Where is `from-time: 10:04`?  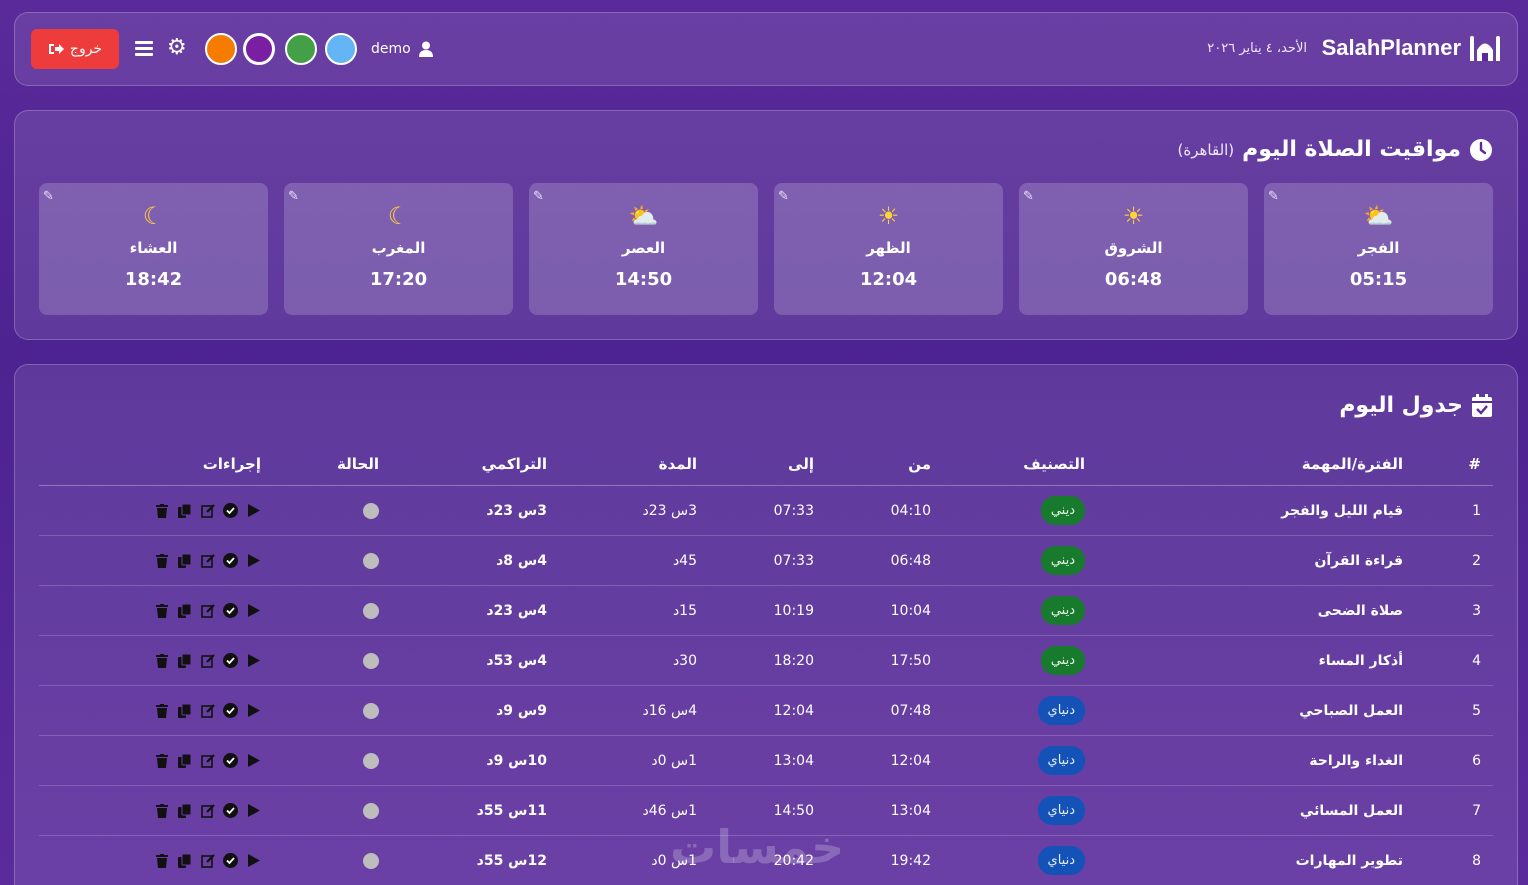 from-time: 10:04 is located at coordinates (910, 610).